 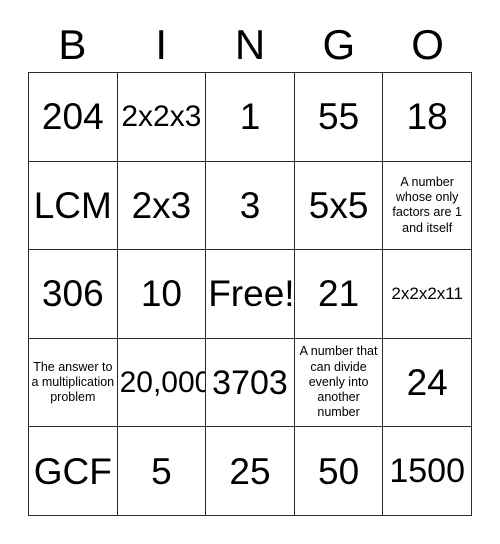 I want to click on bingo-cell-n4: 3703, so click(x=250, y=383).